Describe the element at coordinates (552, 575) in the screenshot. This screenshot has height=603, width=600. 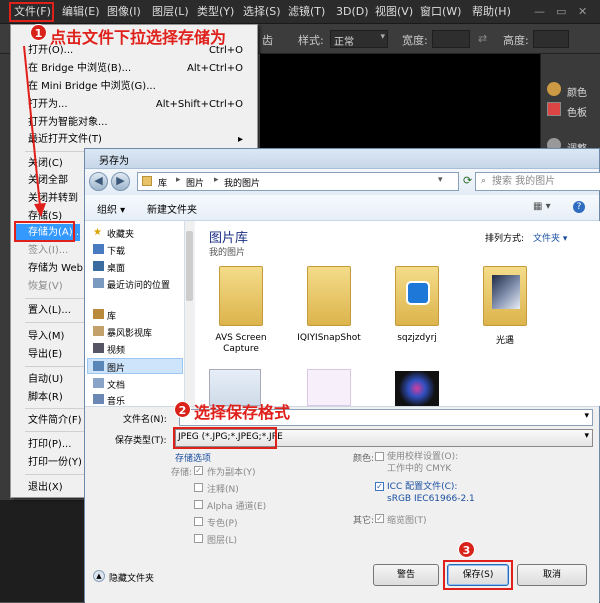
I see `cancel-button: 取消` at that location.